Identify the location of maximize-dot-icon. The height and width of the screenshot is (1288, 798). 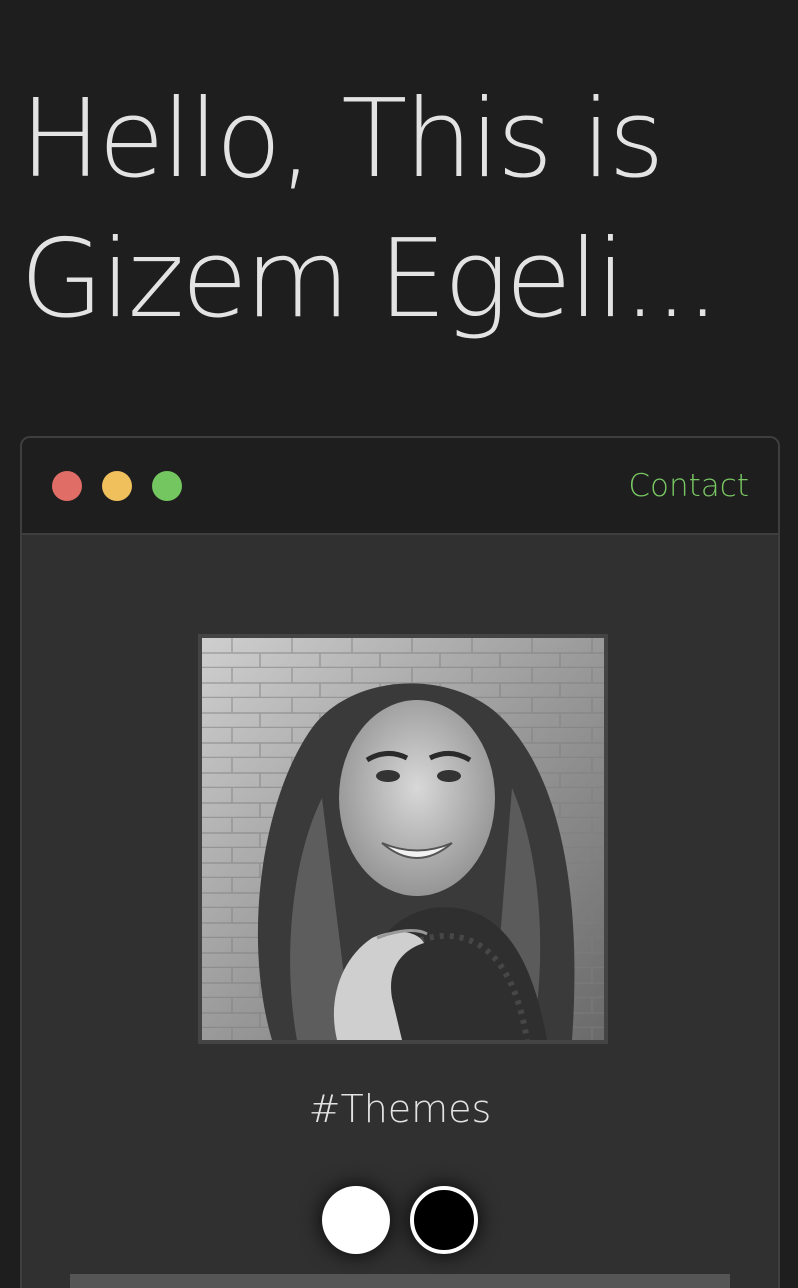
(167, 486).